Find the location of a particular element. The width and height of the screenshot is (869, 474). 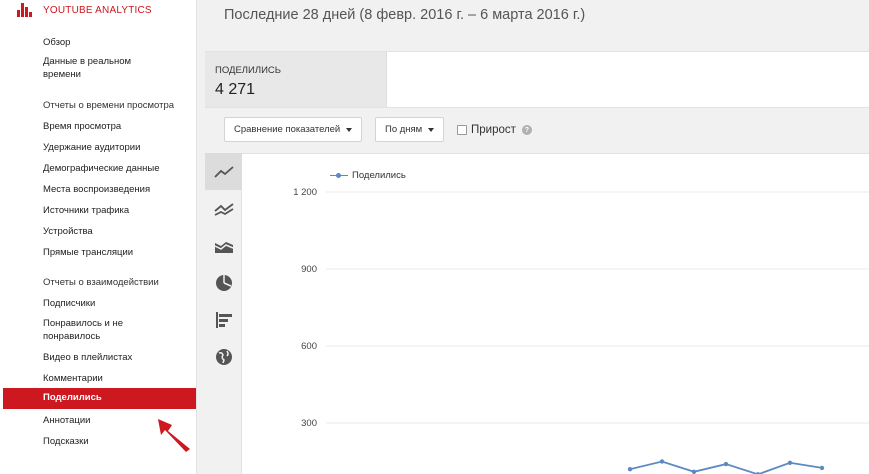

chart-type-area is located at coordinates (223, 245).